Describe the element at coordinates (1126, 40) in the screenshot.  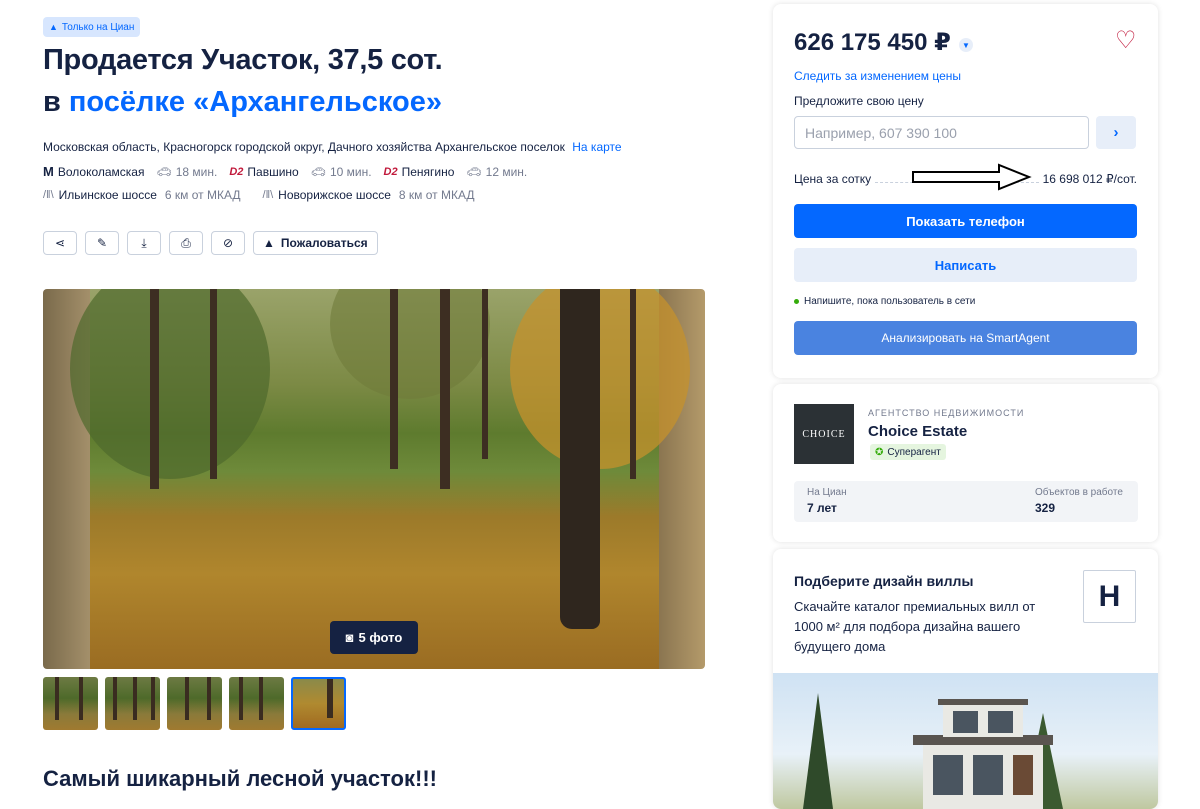
I see `favorite-heart-icon: ♡` at that location.